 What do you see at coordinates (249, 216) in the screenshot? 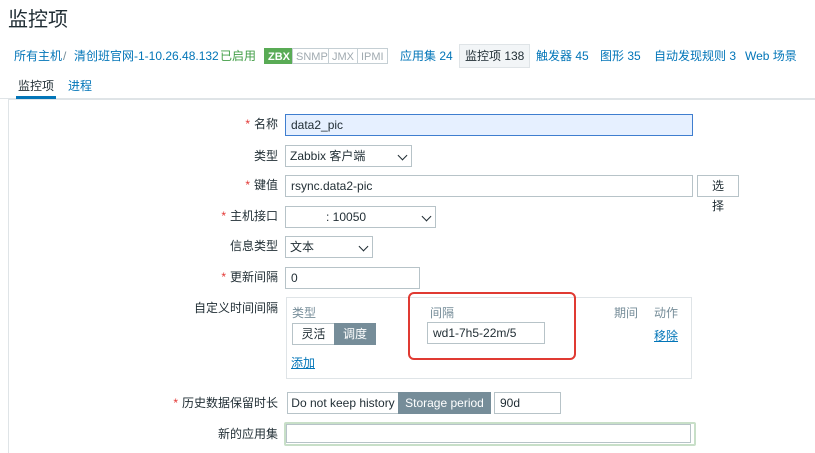
I see `interface-label: * 主机接口` at bounding box center [249, 216].